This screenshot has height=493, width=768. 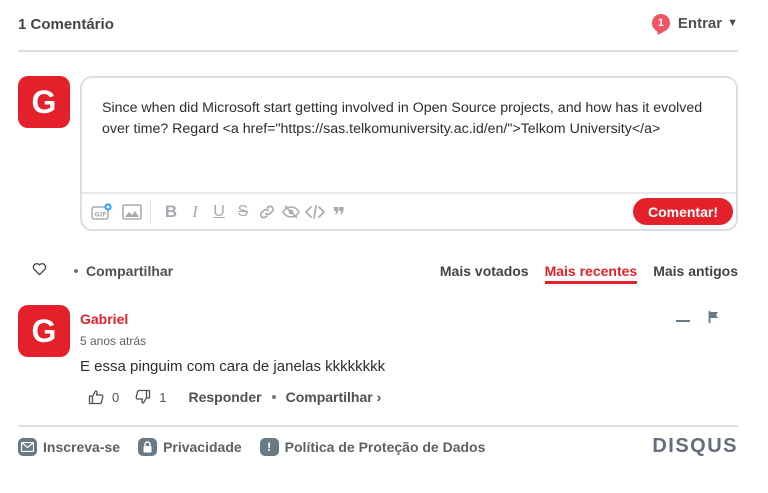 I want to click on privacy-link: Privacidade, so click(x=190, y=447).